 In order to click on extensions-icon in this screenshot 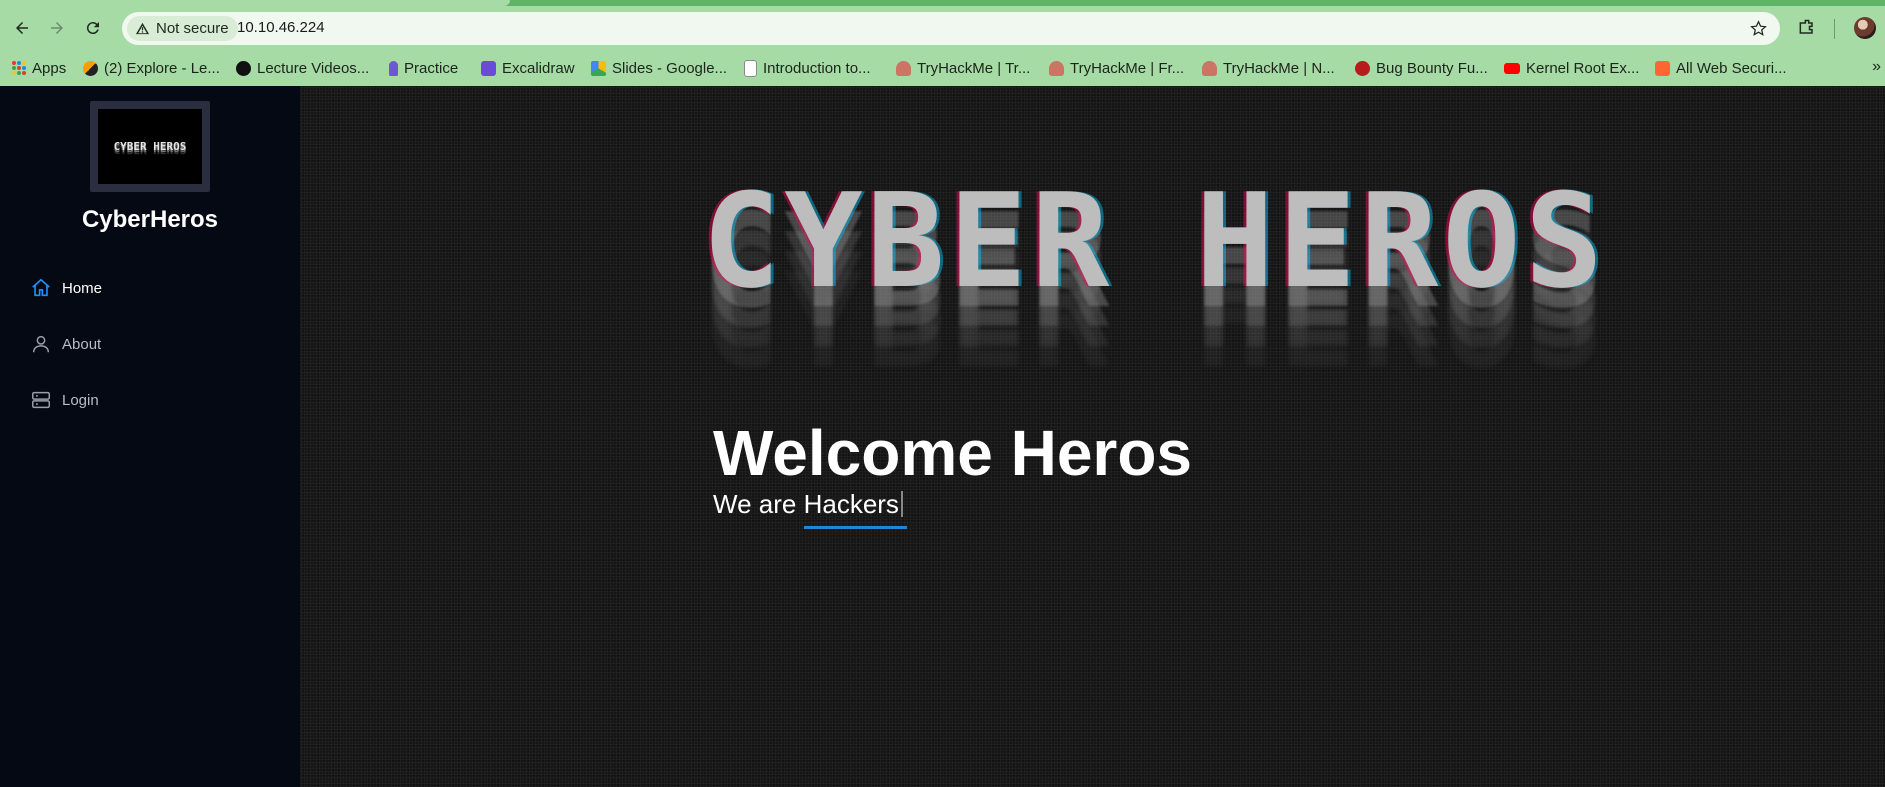, I will do `click(1807, 28)`.